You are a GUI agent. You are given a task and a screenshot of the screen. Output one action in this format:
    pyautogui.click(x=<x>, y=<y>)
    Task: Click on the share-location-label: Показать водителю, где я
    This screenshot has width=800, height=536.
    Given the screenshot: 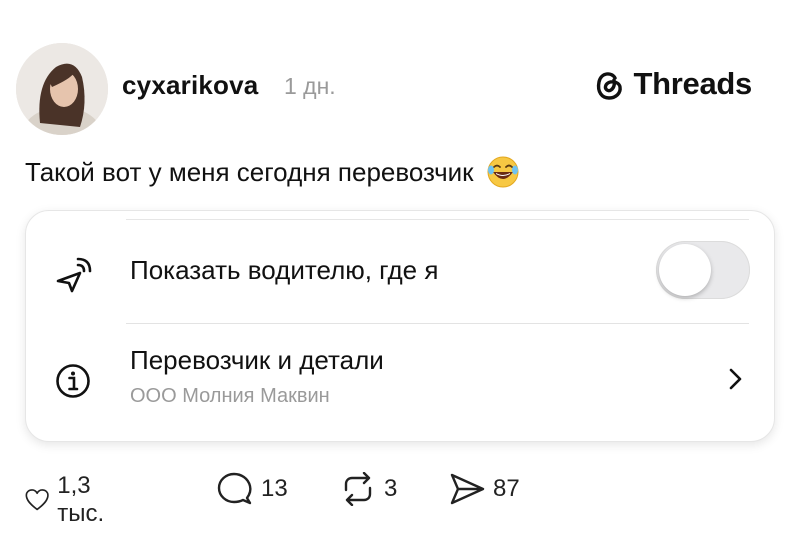 What is the action you would take?
    pyautogui.click(x=284, y=270)
    